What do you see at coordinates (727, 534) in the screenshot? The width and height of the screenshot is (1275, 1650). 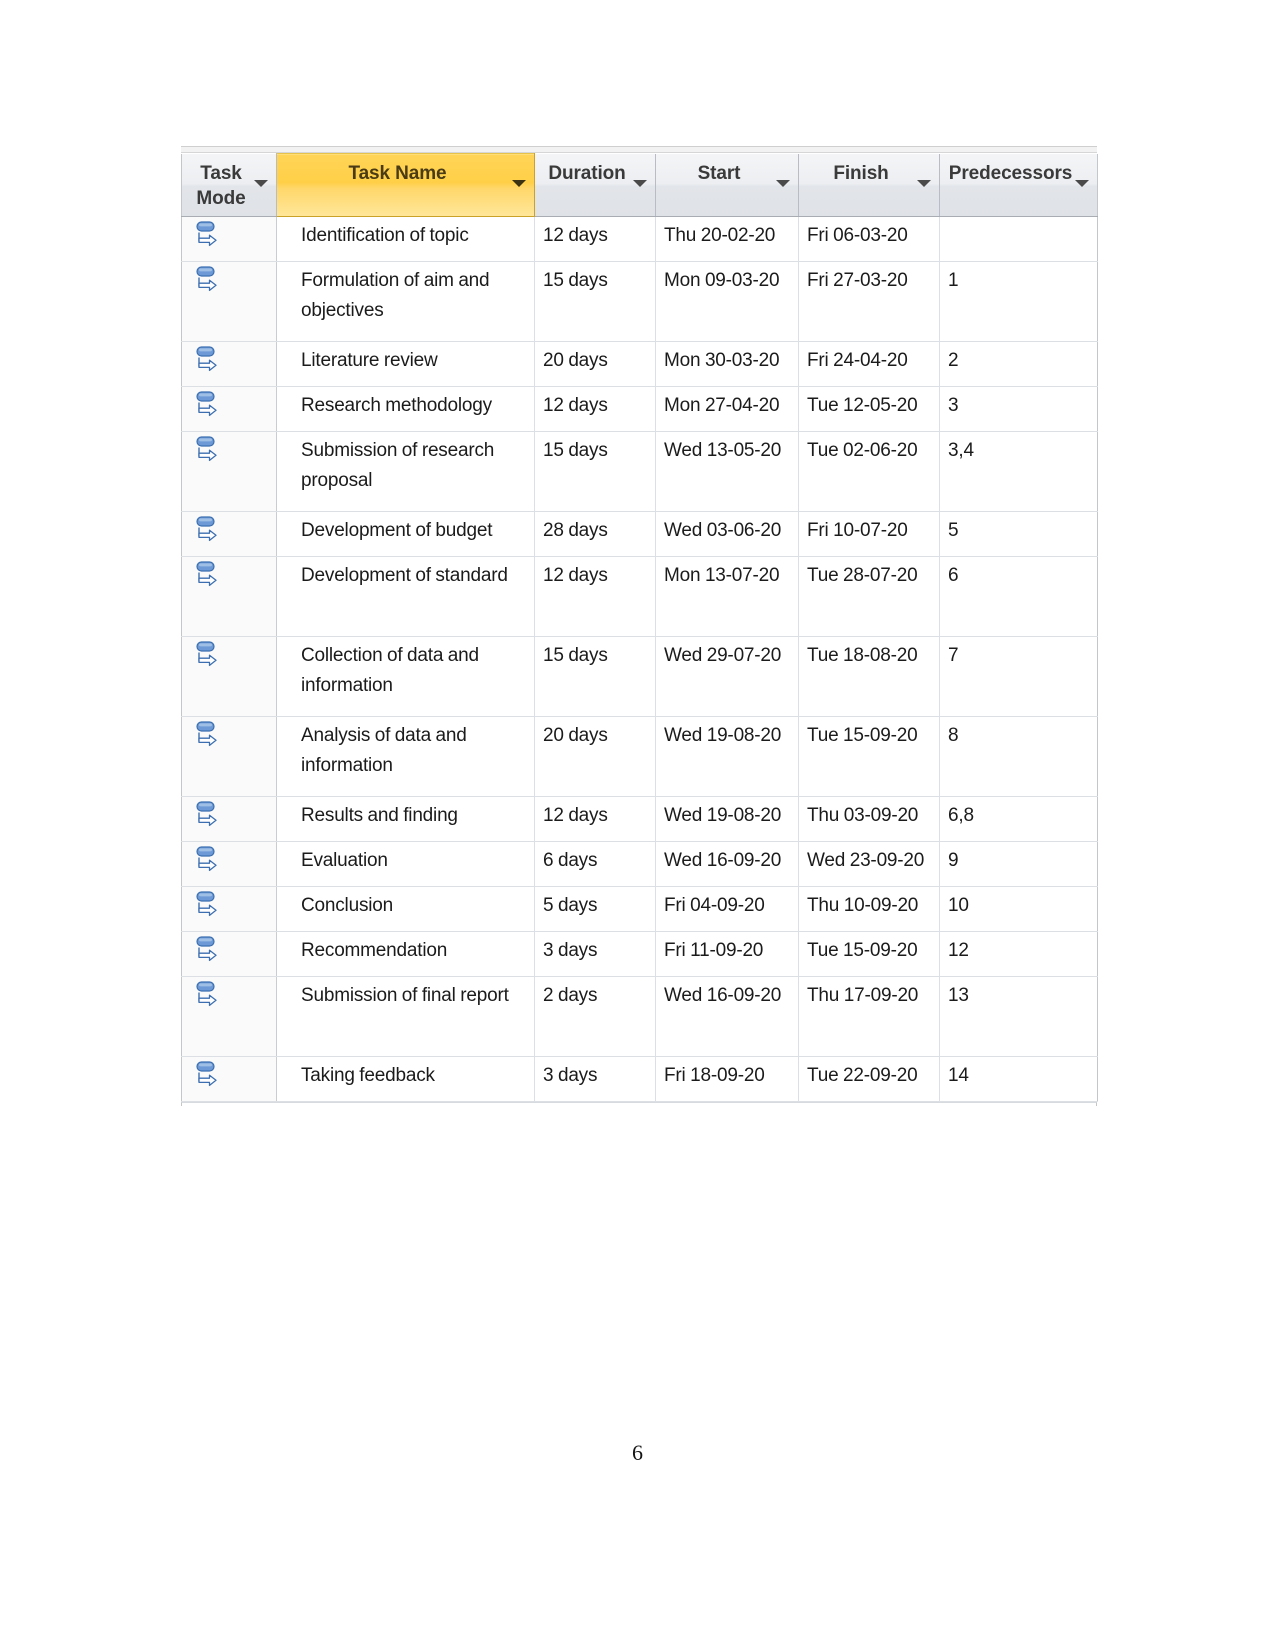 I see `cell-start: Wed 03-06-20` at bounding box center [727, 534].